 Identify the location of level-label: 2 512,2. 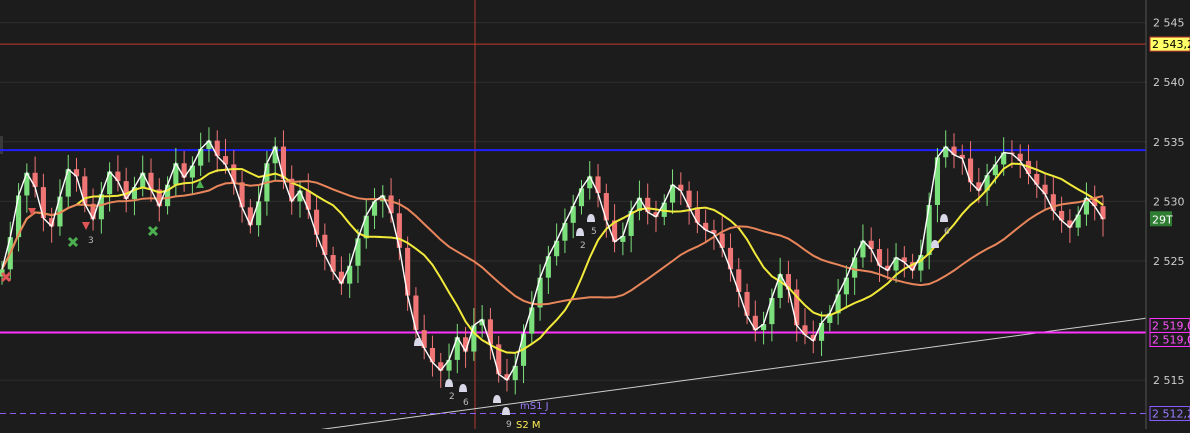
(1171, 414).